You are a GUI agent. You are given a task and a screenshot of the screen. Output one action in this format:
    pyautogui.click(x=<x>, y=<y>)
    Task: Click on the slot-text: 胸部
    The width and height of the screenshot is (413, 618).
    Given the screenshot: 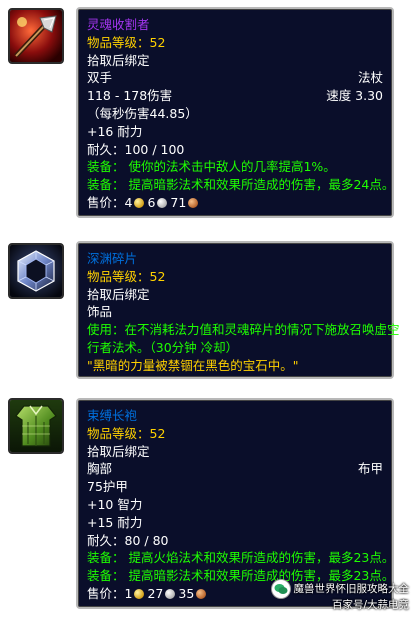 What is the action you would take?
    pyautogui.click(x=100, y=469)
    